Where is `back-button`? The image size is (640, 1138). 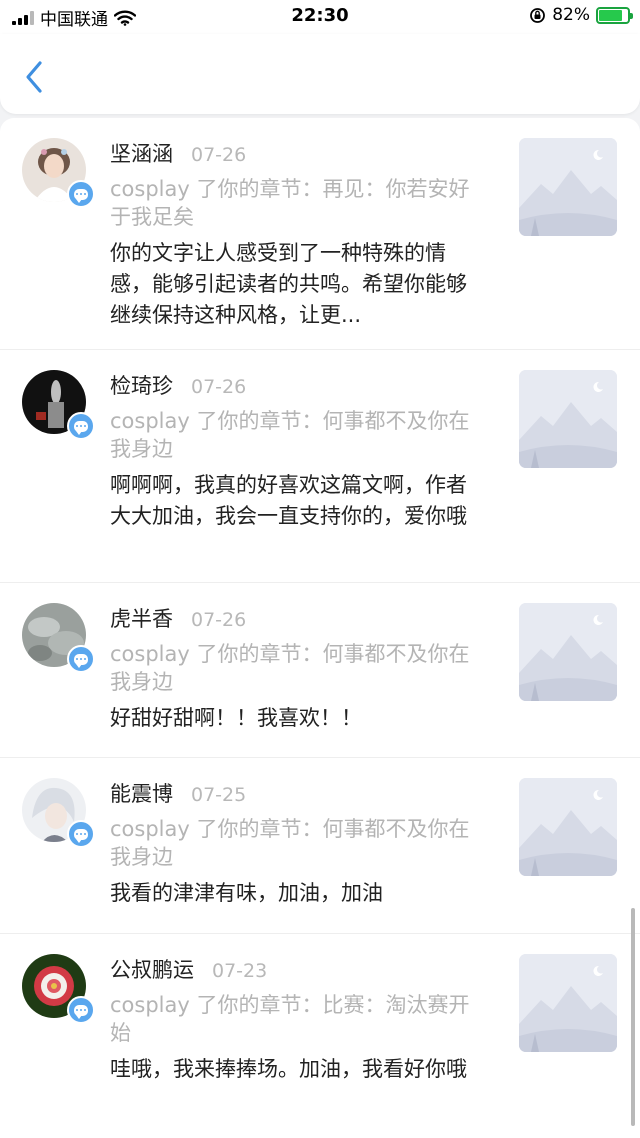
back-button is located at coordinates (35, 77).